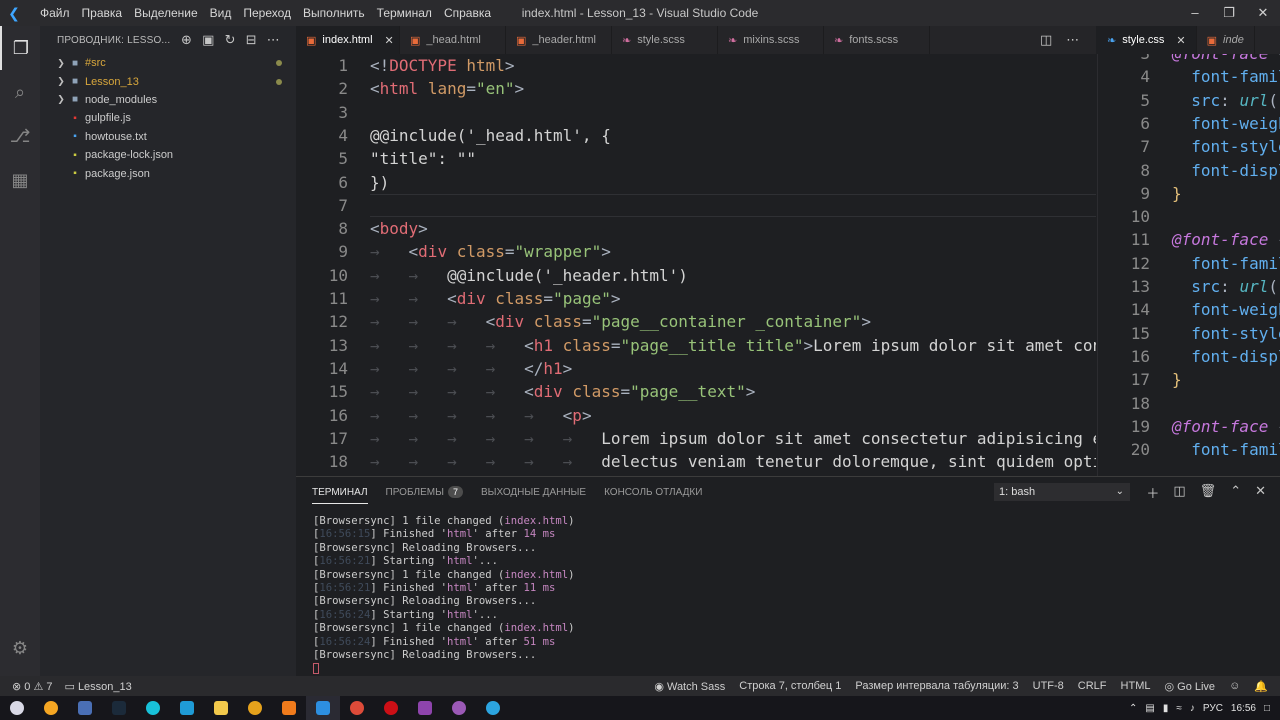 The image size is (1280, 720). I want to click on folder-app-icon, so click(221, 708).